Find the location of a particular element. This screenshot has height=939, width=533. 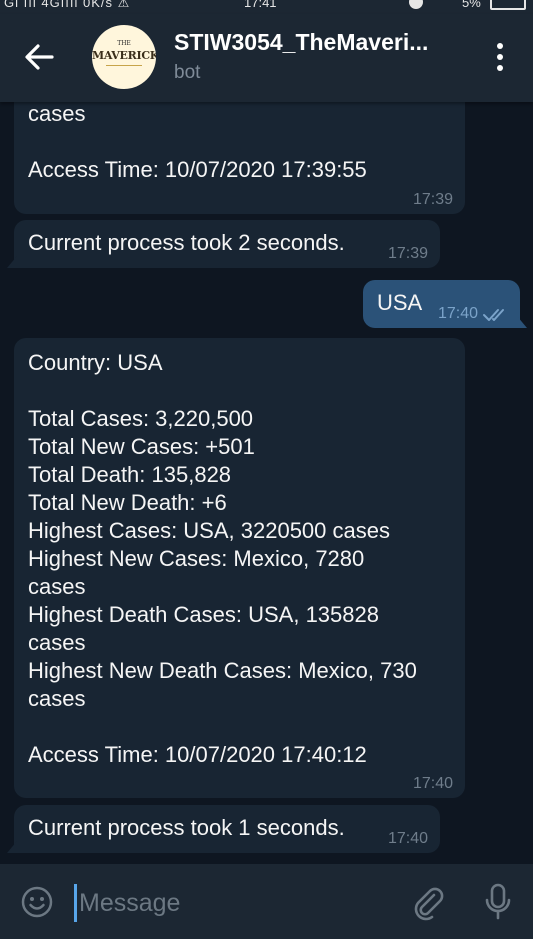

double-check-icon is located at coordinates (493, 315).